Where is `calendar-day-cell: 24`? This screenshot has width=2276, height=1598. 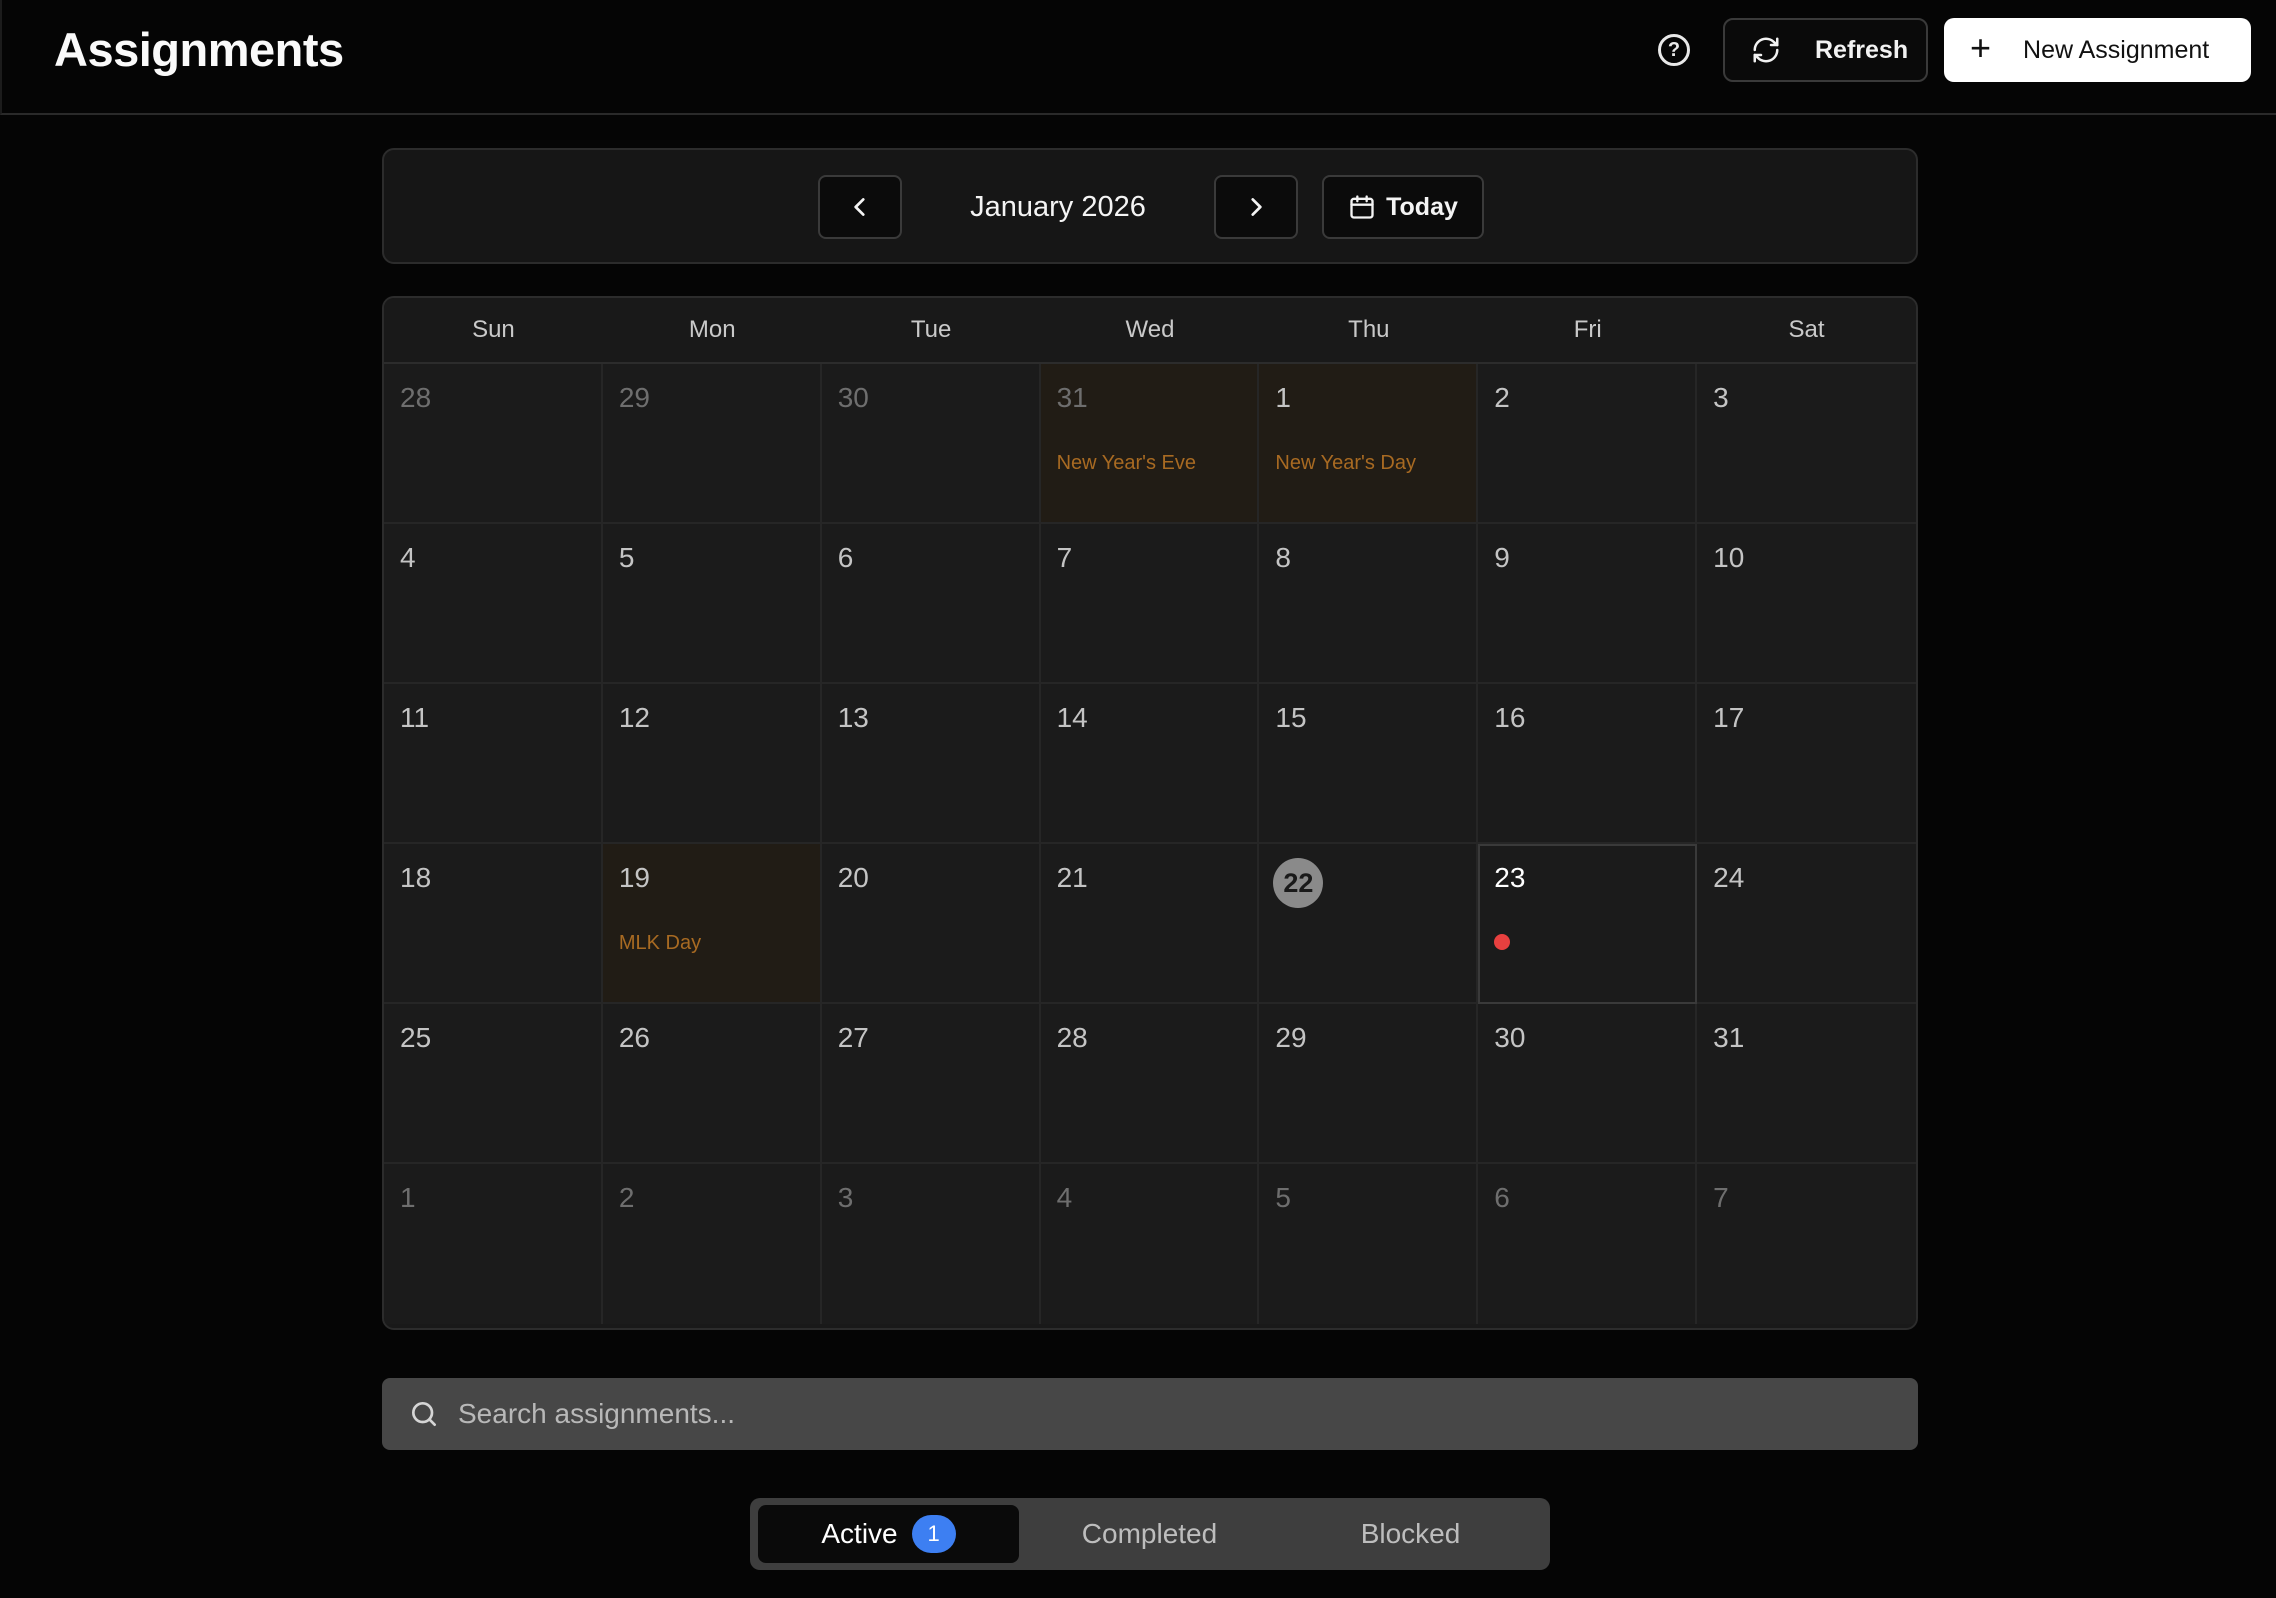
calendar-day-cell: 24 is located at coordinates (1806, 924).